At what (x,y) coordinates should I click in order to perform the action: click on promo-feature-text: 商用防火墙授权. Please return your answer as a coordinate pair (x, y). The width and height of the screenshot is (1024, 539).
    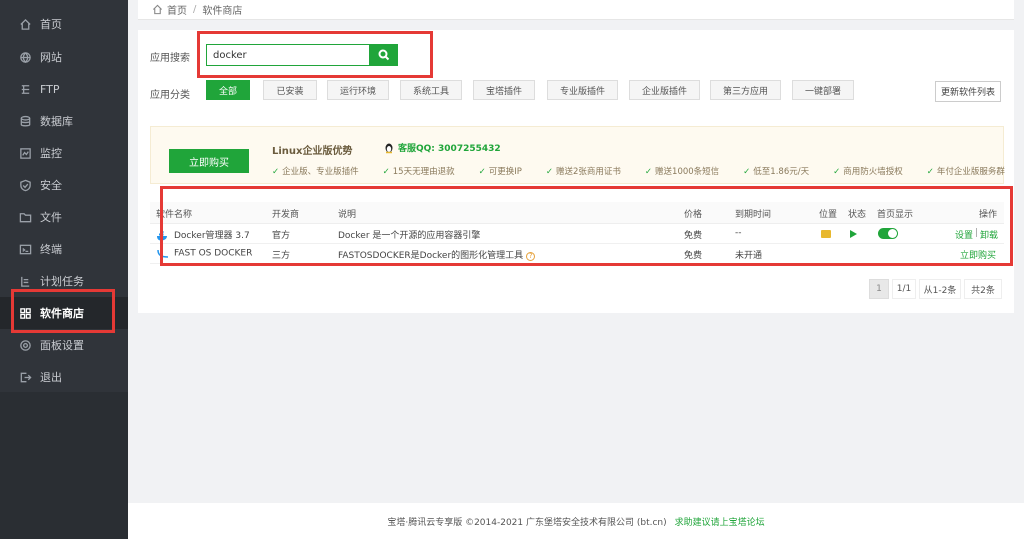
    Looking at the image, I should click on (873, 172).